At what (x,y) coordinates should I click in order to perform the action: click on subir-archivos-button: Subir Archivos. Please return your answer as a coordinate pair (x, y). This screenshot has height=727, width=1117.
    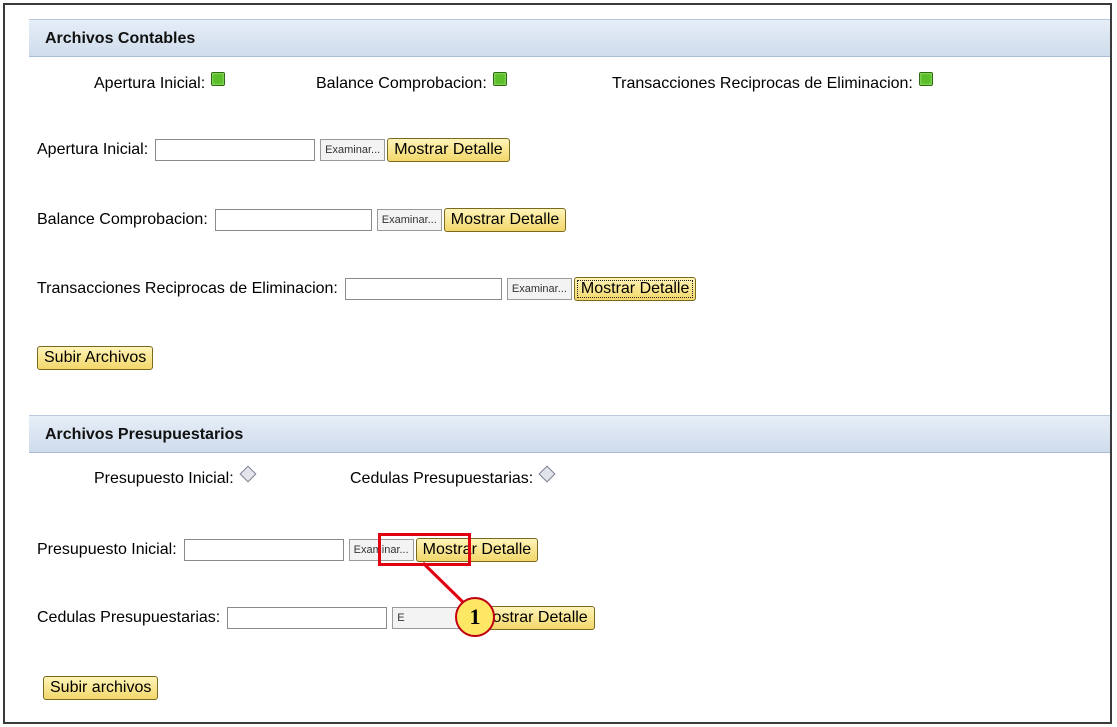
    Looking at the image, I should click on (95, 358).